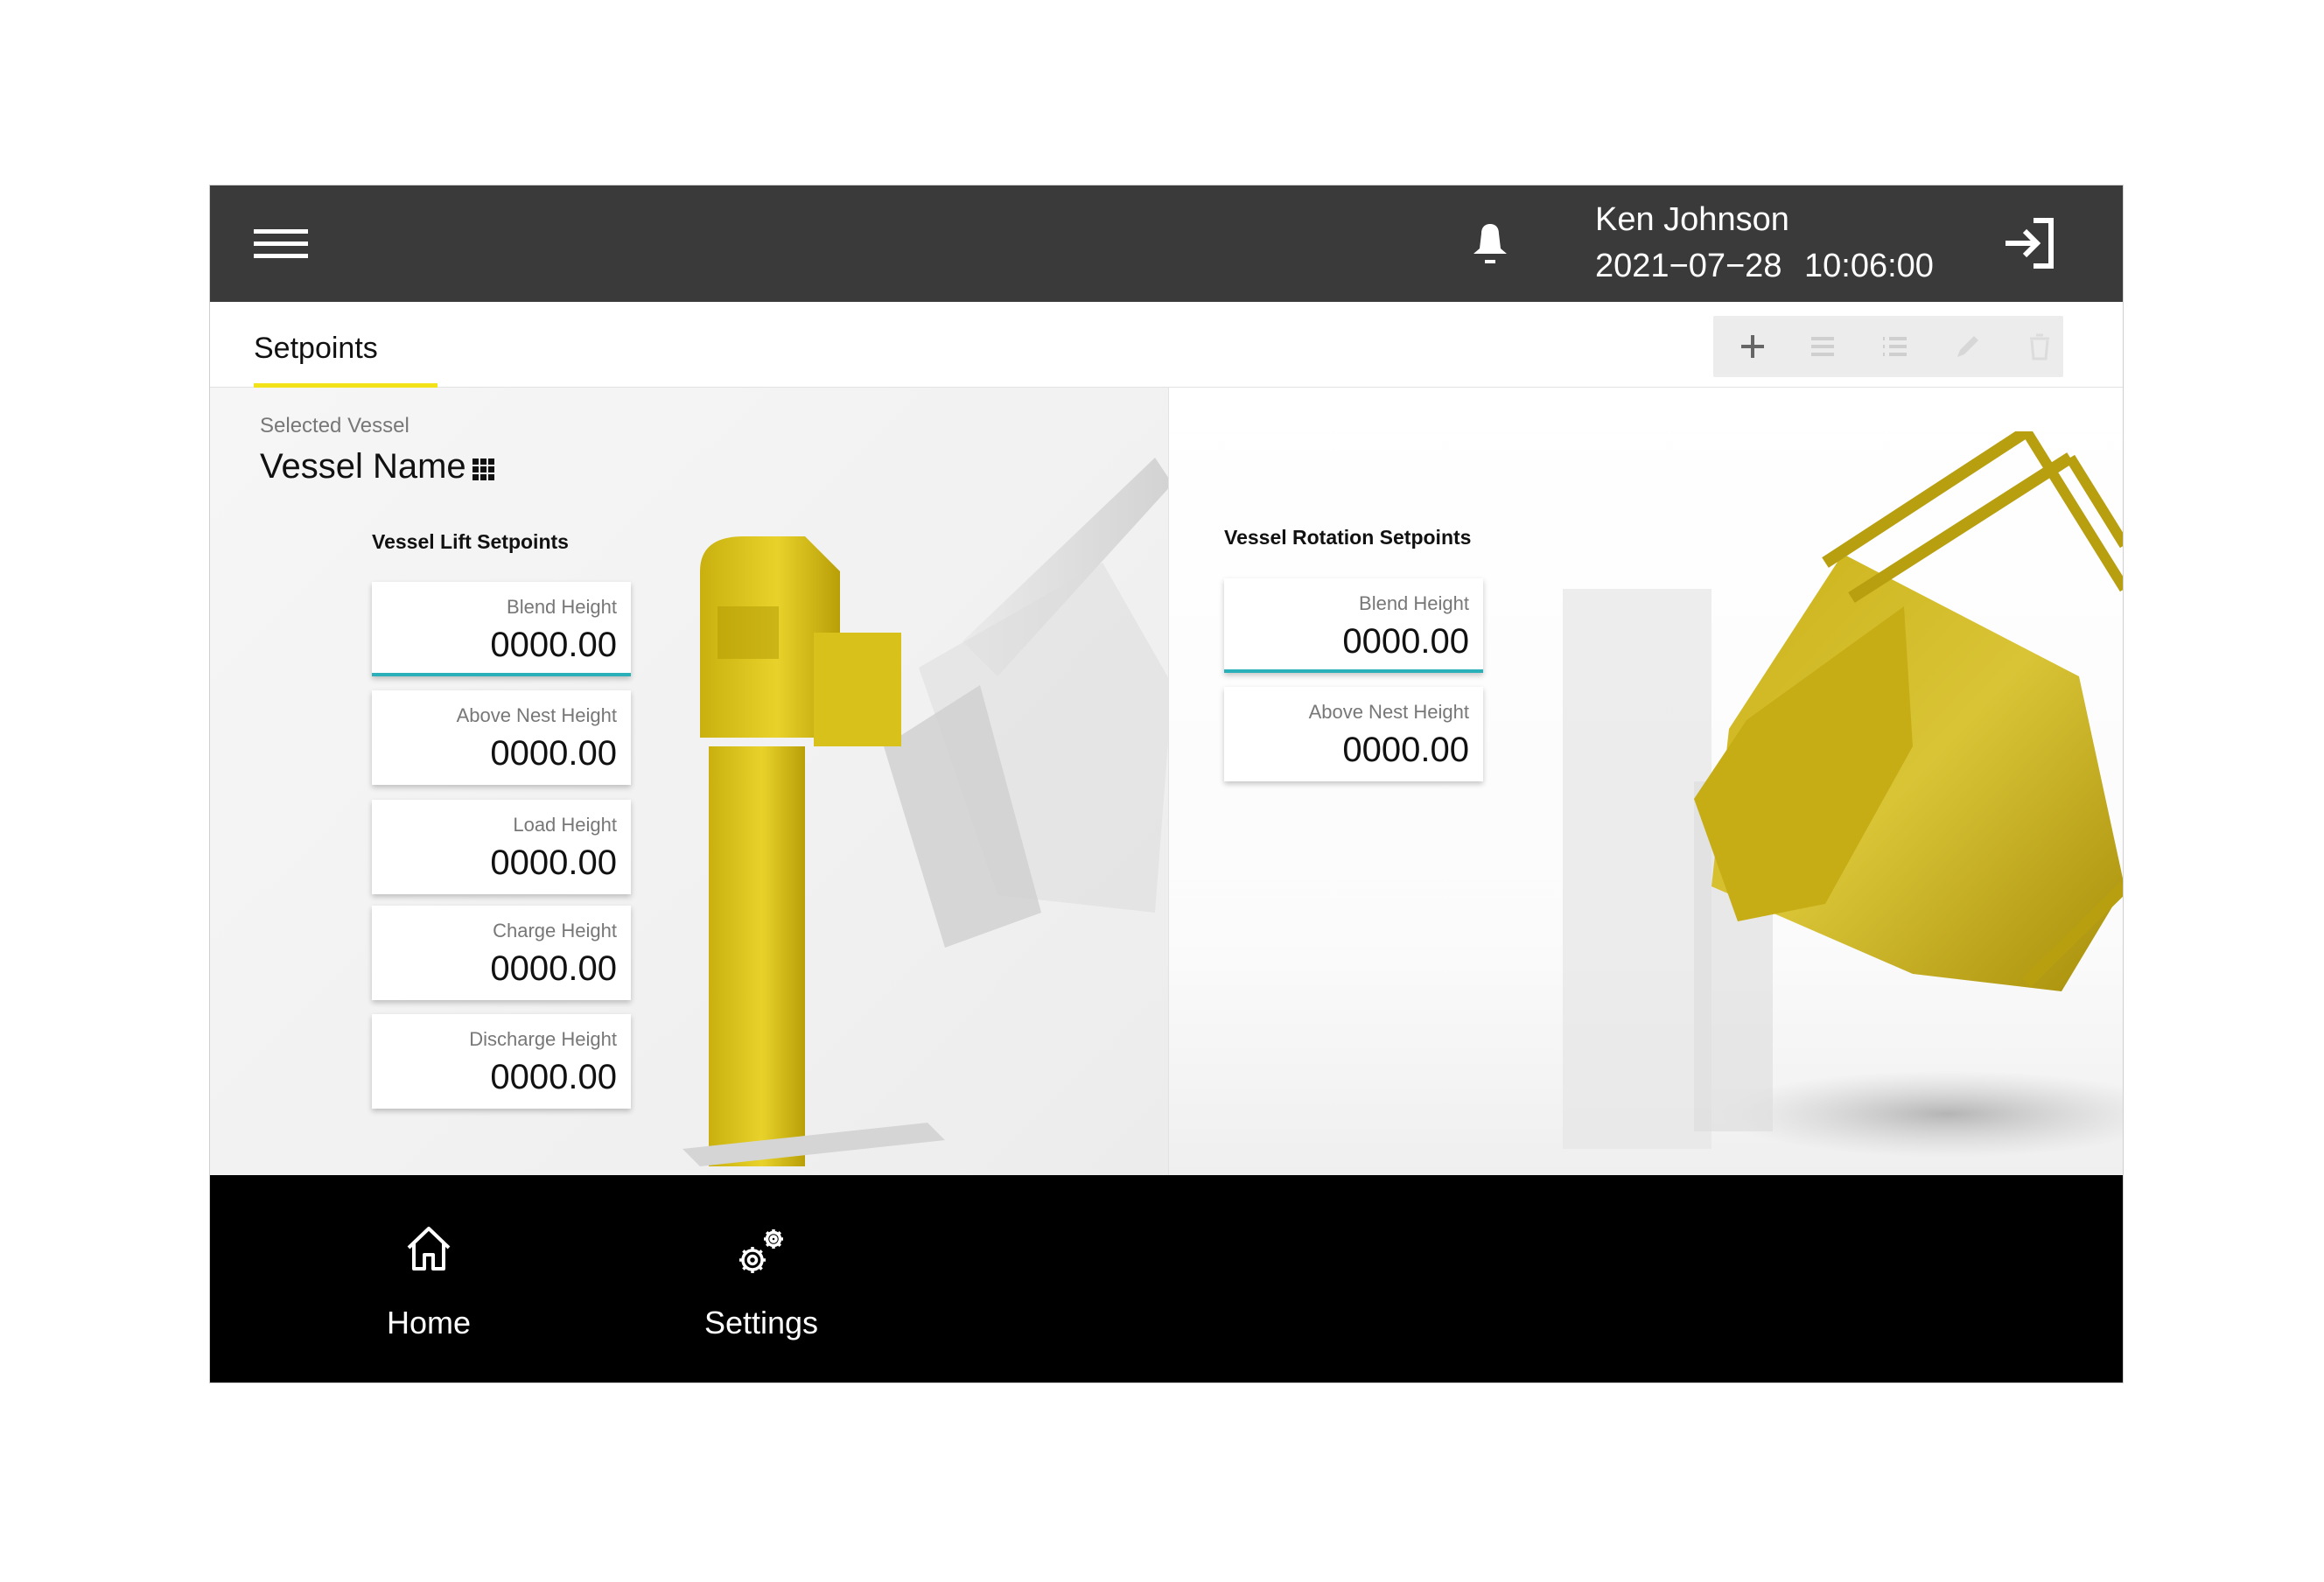 The width and height of the screenshot is (2324, 1582). Describe the element at coordinates (429, 1248) in the screenshot. I see `home-icon` at that location.